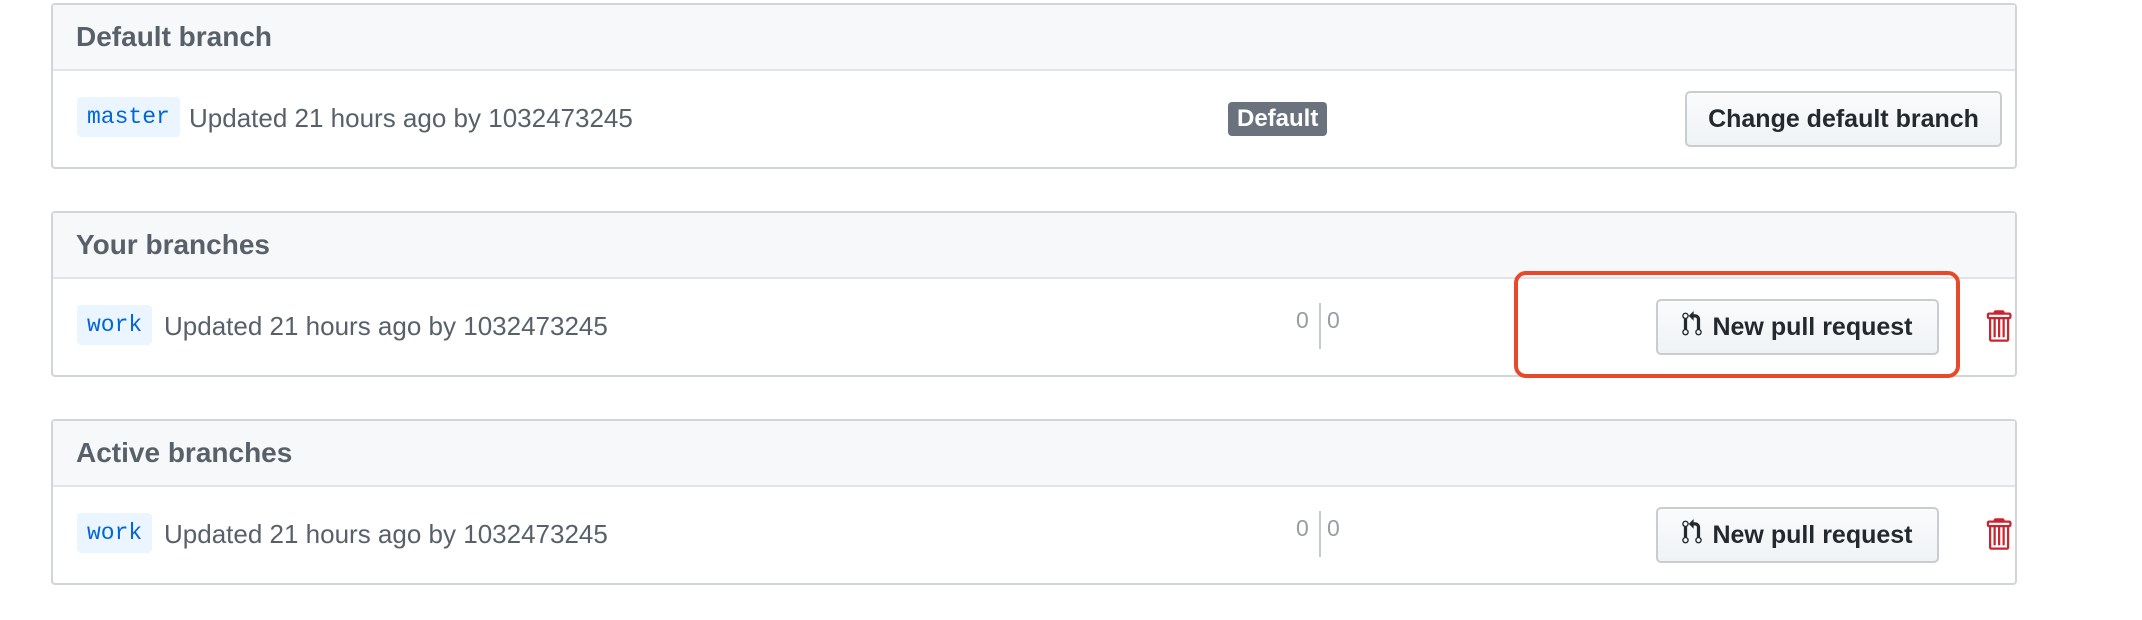 The width and height of the screenshot is (2142, 620). What do you see at coordinates (1034, 454) in the screenshot?
I see `active-branches-heading: Active branches` at bounding box center [1034, 454].